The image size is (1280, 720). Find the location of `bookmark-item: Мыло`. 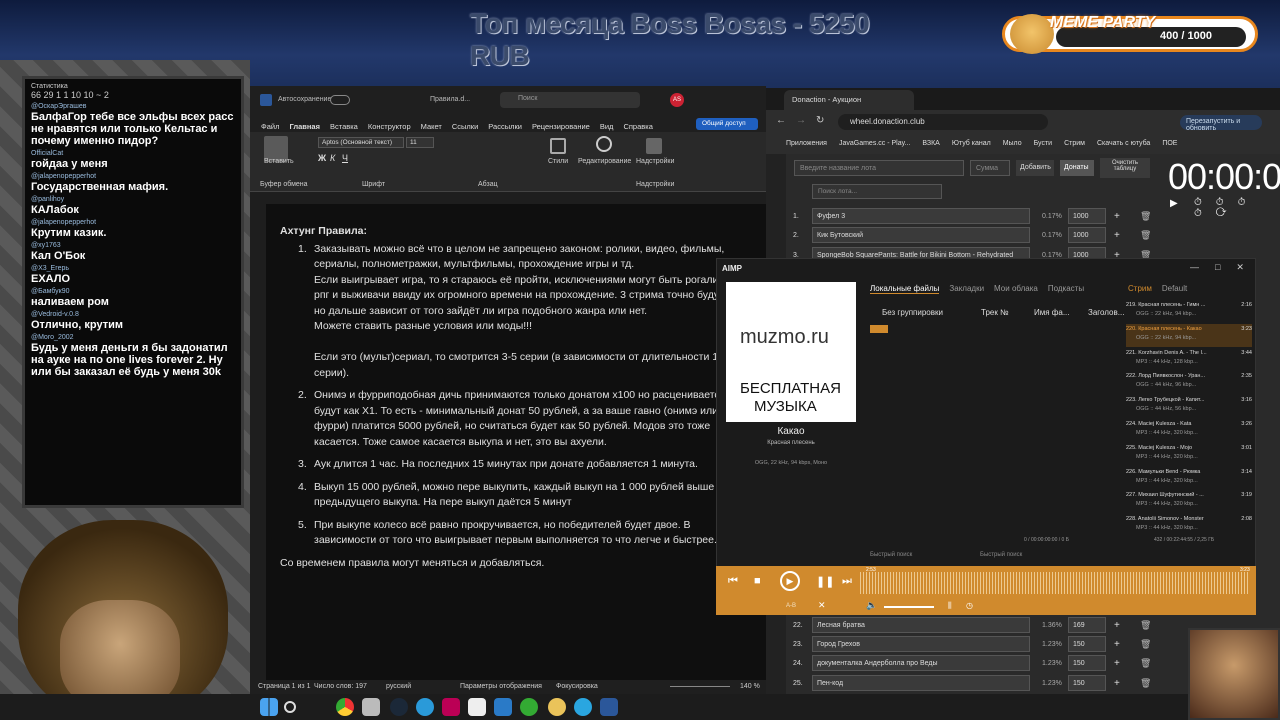

bookmark-item: Мыло is located at coordinates (1012, 143).